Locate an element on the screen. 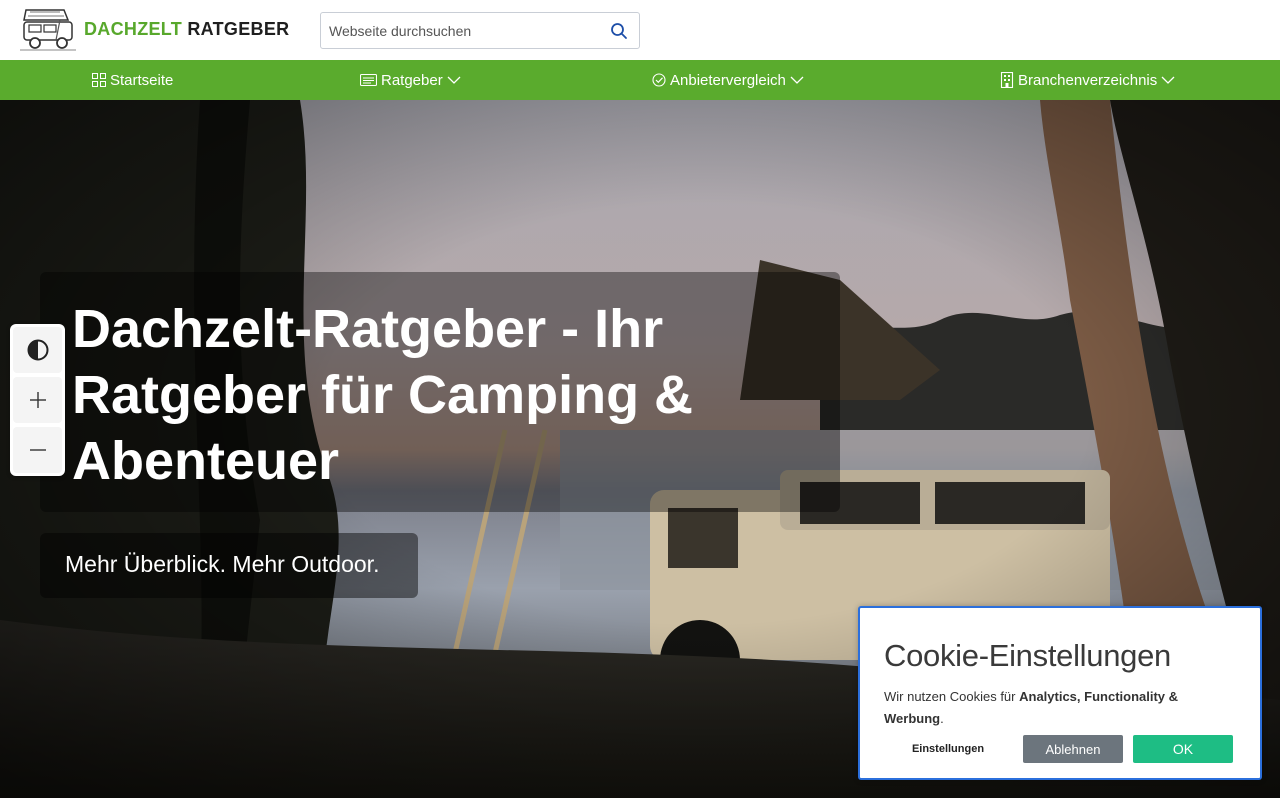 This screenshot has height=800, width=1280. search-button is located at coordinates (619, 31).